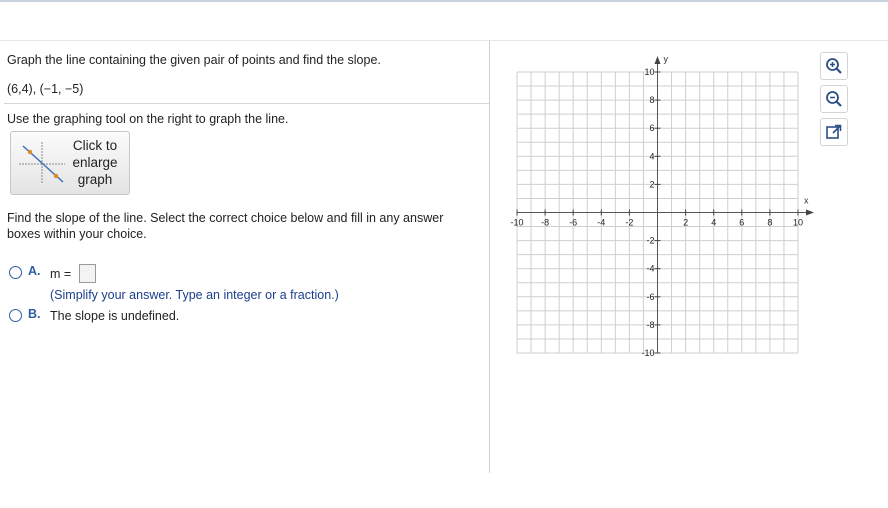 The height and width of the screenshot is (508, 888). I want to click on y-tick-label: -6, so click(650, 297).